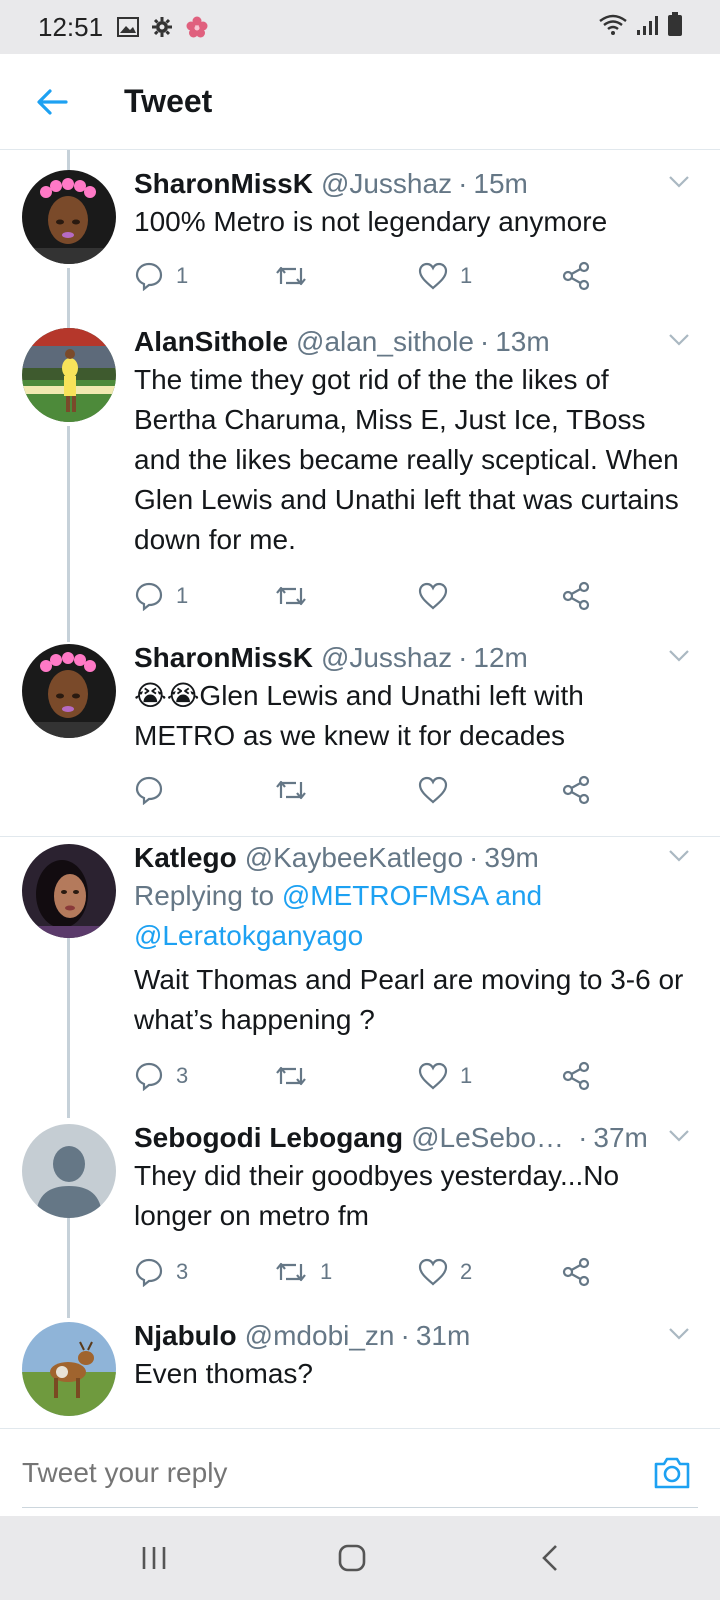 Image resolution: width=720 pixels, height=1600 pixels. Describe the element at coordinates (185, 1336) in the screenshot. I see `display-name: Njabulo` at that location.